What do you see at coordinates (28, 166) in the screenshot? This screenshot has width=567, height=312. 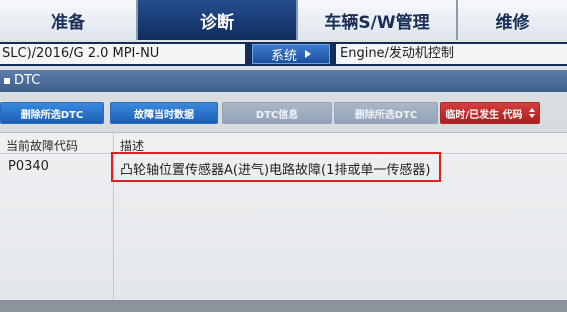 I see `dtc-code-cell: P0340` at bounding box center [28, 166].